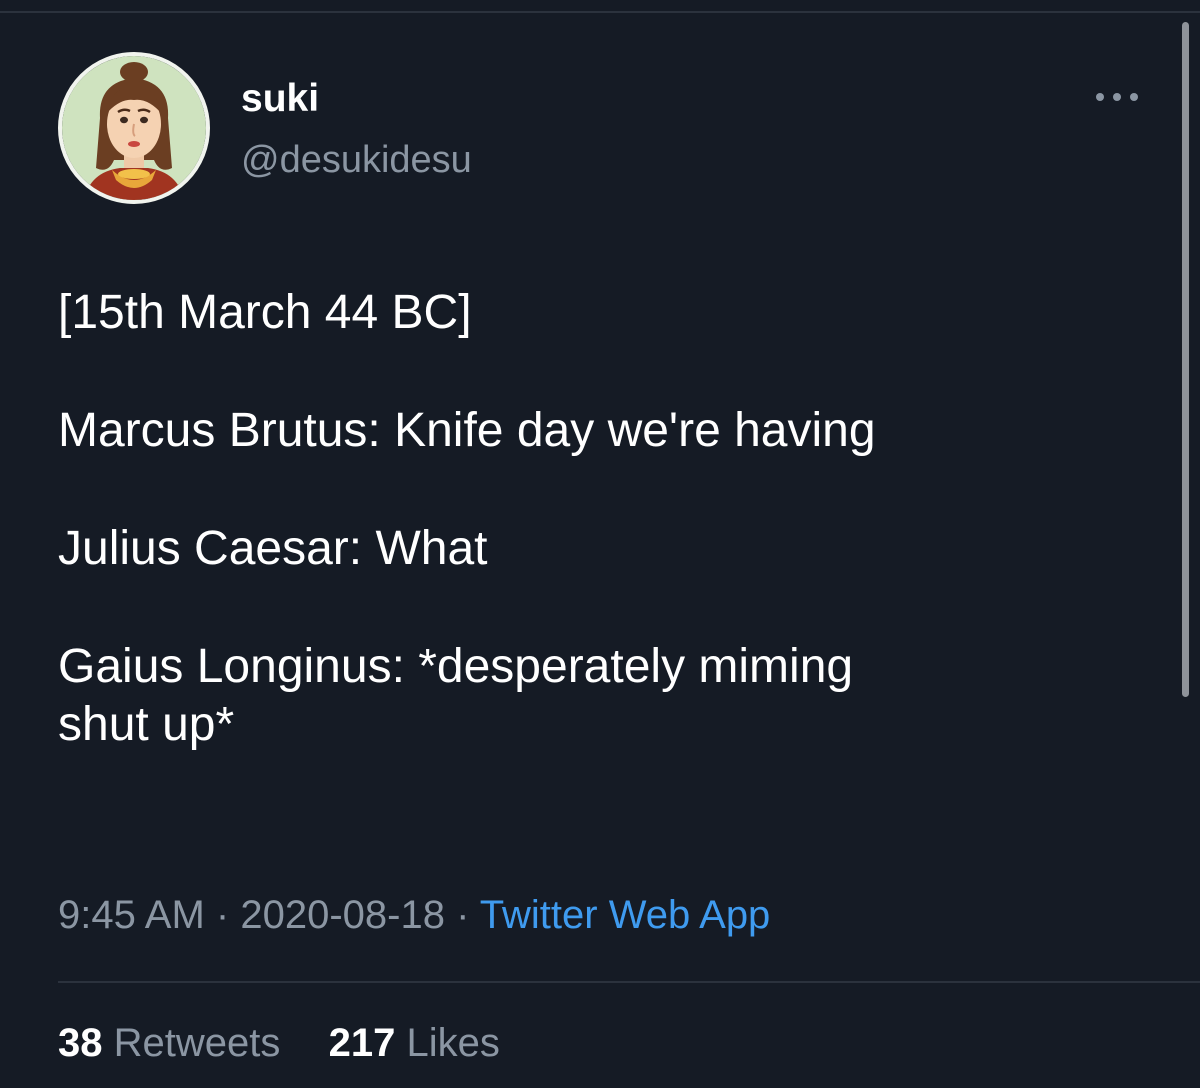 The image size is (1200, 1088). Describe the element at coordinates (456, 666) in the screenshot. I see `tweet-line-longinus-part1: Gaius Longinus: *desperately miming` at that location.